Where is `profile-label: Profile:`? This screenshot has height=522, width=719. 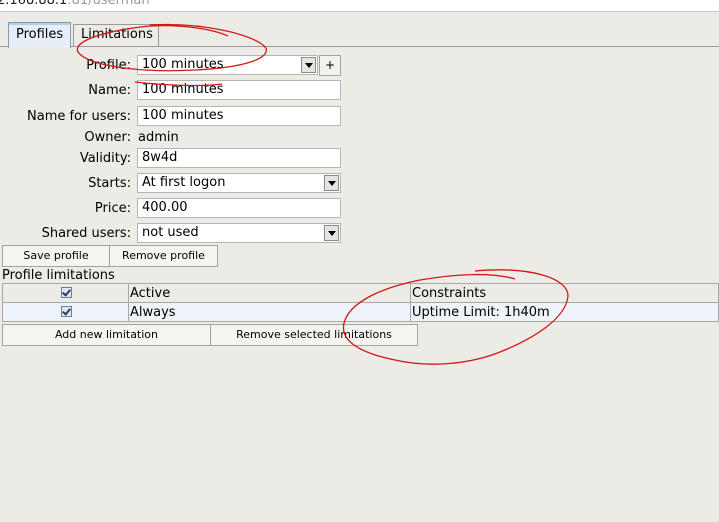 profile-label: Profile: is located at coordinates (108, 65).